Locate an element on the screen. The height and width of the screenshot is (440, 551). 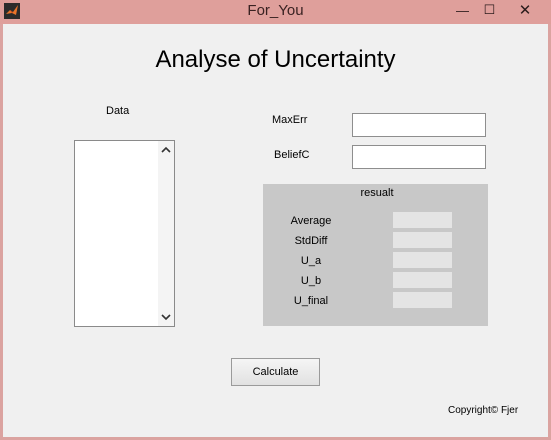
stddiff-label: StdDiff is located at coordinates (311, 241).